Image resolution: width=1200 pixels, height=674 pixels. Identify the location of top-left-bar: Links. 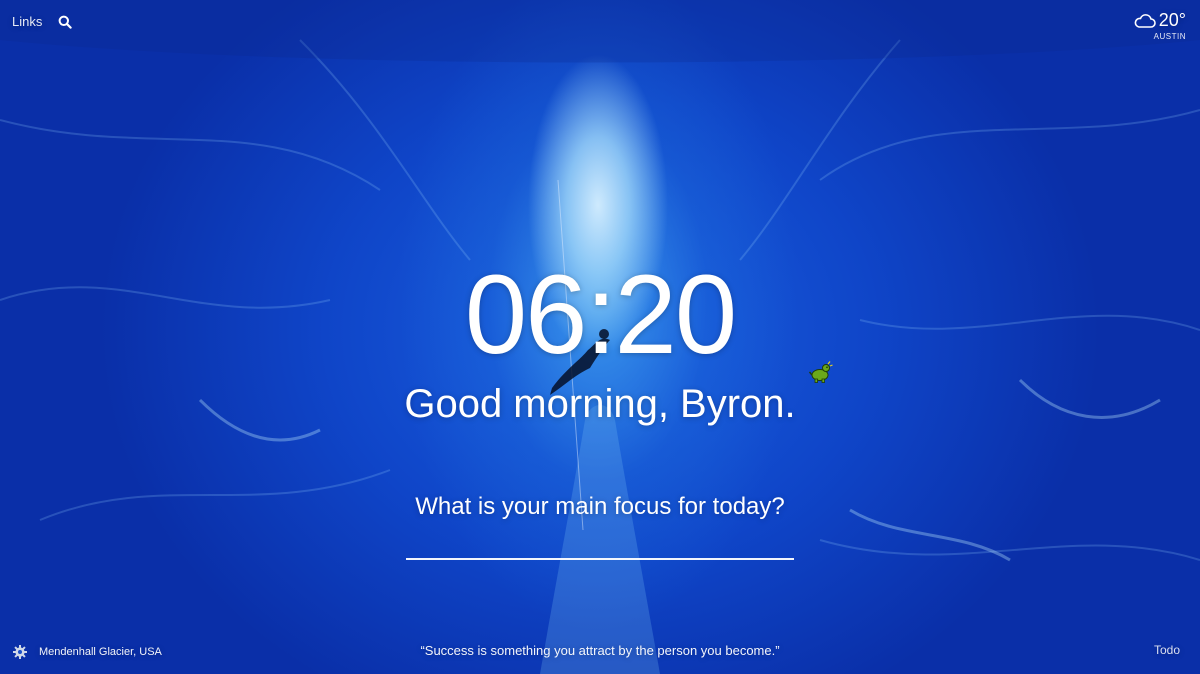
(42, 21).